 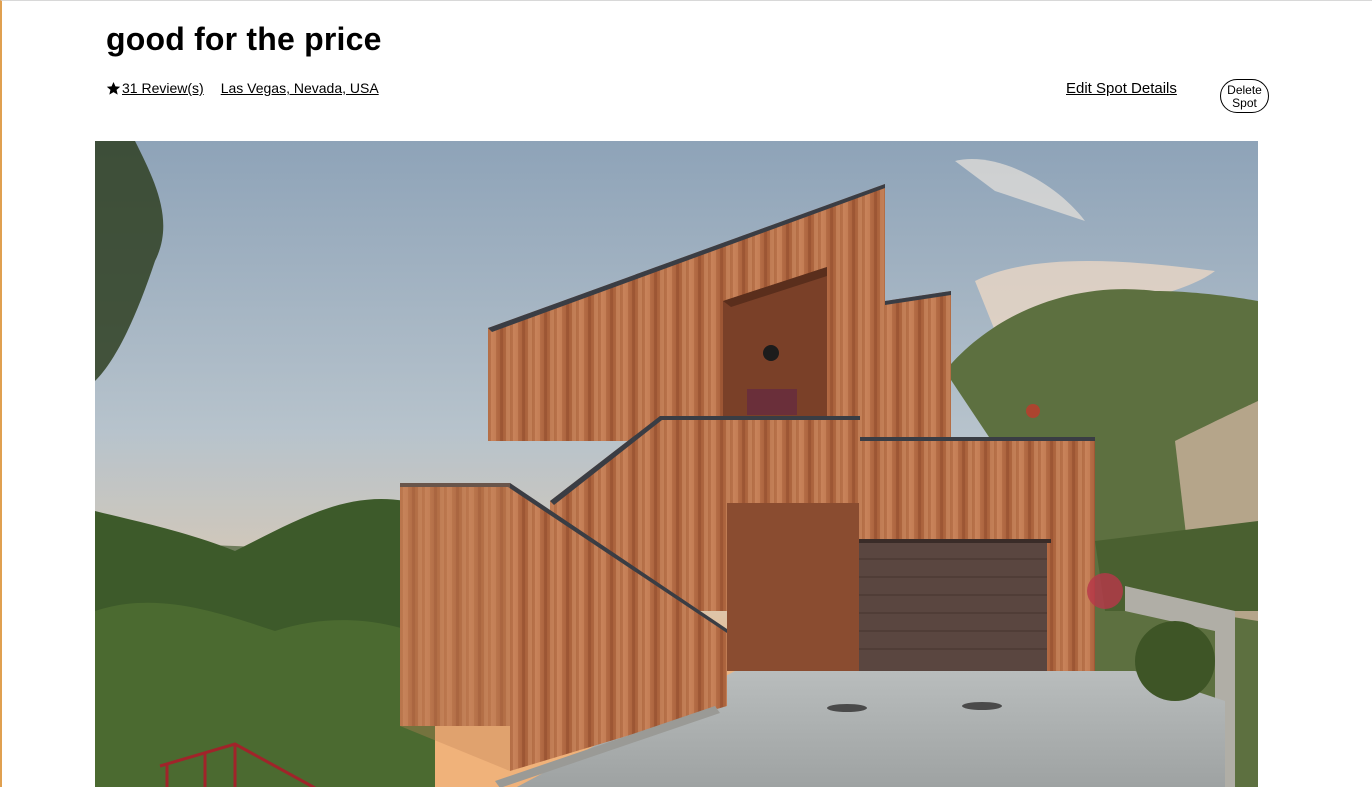 I want to click on reviews-count: 31 Review(s), so click(x=163, y=88).